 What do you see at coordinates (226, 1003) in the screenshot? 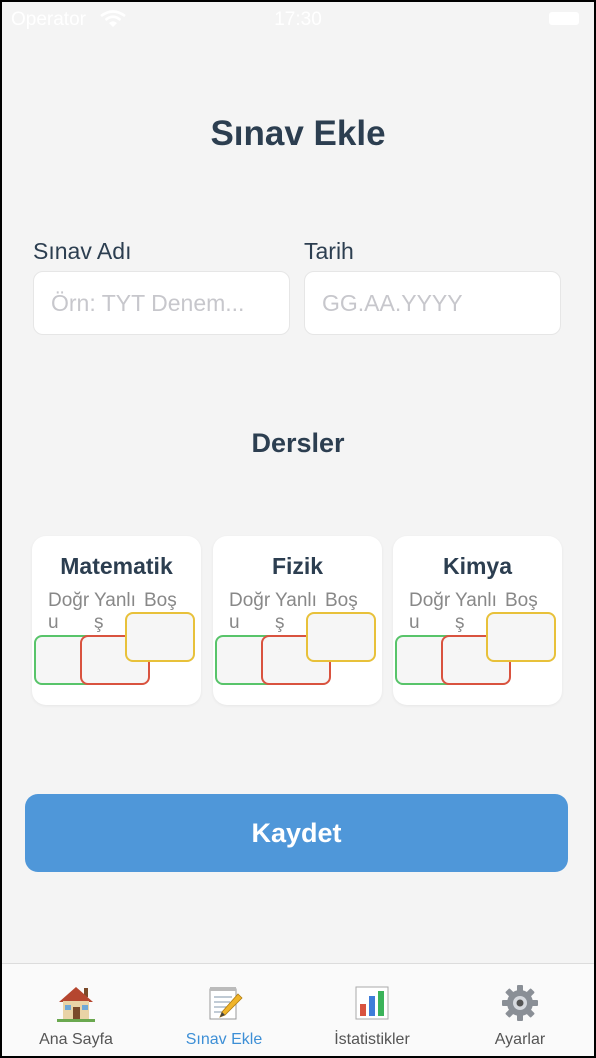
I see `memo-pencil-icon` at bounding box center [226, 1003].